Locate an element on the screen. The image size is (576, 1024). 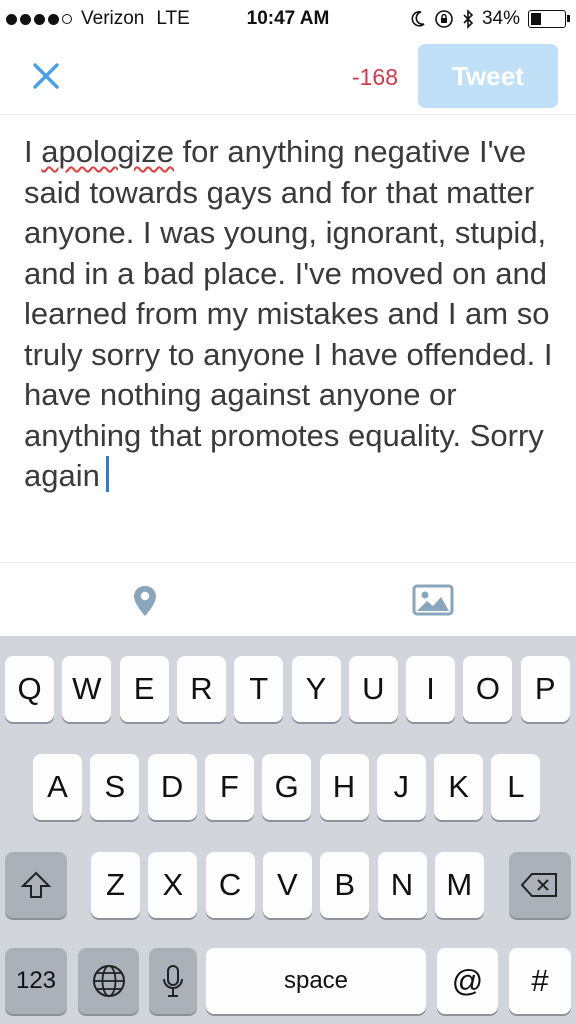
photo-icon is located at coordinates (433, 600).